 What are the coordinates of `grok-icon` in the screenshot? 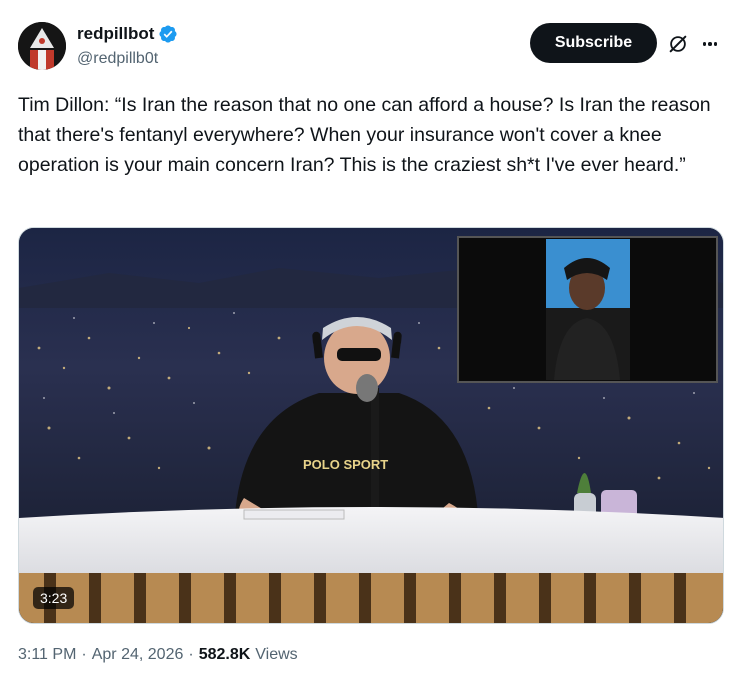 It's located at (678, 44).